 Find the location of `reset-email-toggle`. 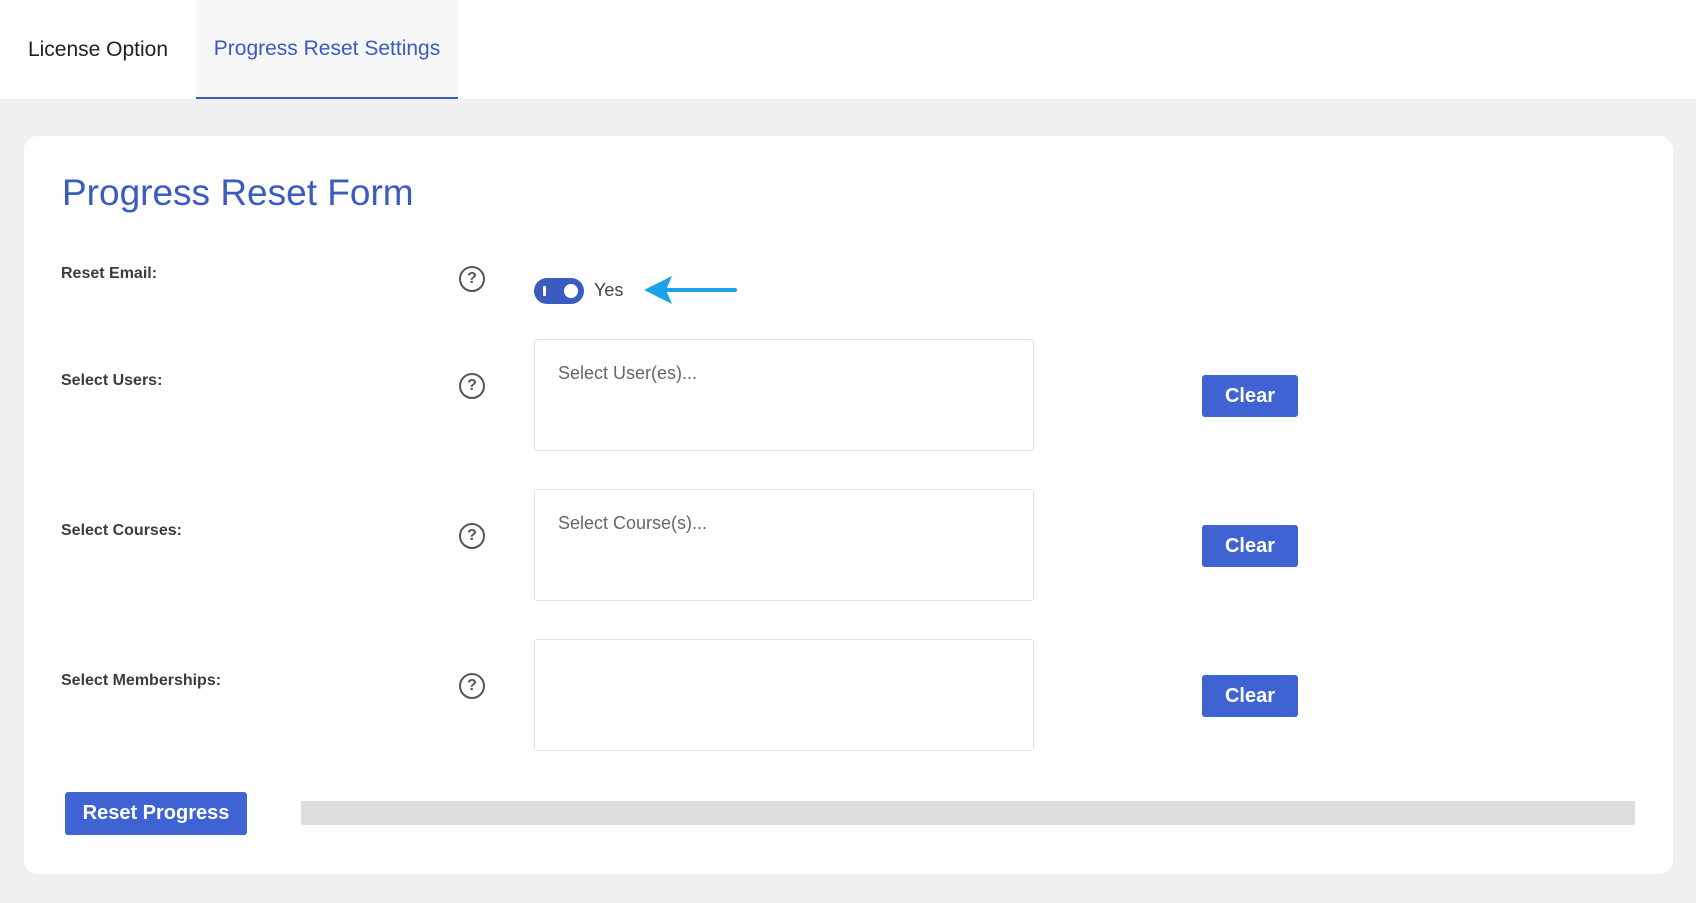

reset-email-toggle is located at coordinates (559, 291).